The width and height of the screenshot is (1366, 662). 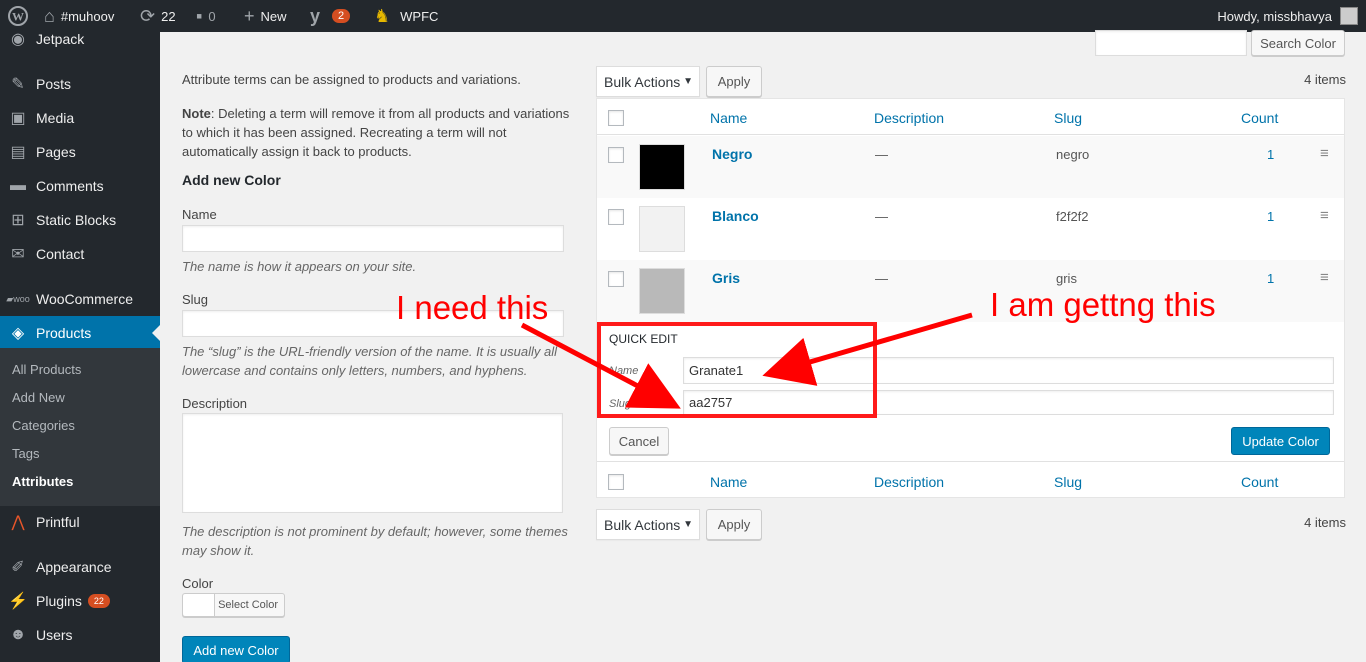 What do you see at coordinates (737, 370) in the screenshot?
I see `annotation-highlight-box` at bounding box center [737, 370].